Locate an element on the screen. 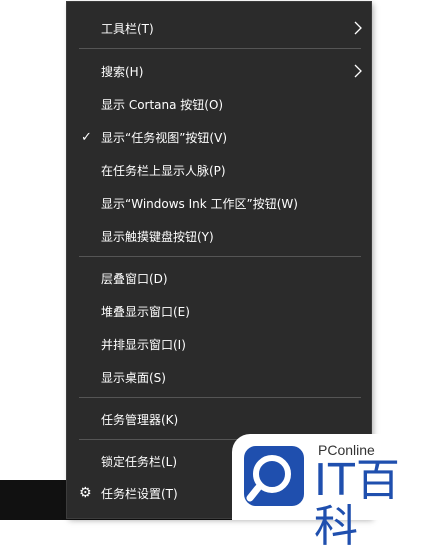 This screenshot has width=434, height=552. checkmark-icon: ✓ is located at coordinates (86, 137).